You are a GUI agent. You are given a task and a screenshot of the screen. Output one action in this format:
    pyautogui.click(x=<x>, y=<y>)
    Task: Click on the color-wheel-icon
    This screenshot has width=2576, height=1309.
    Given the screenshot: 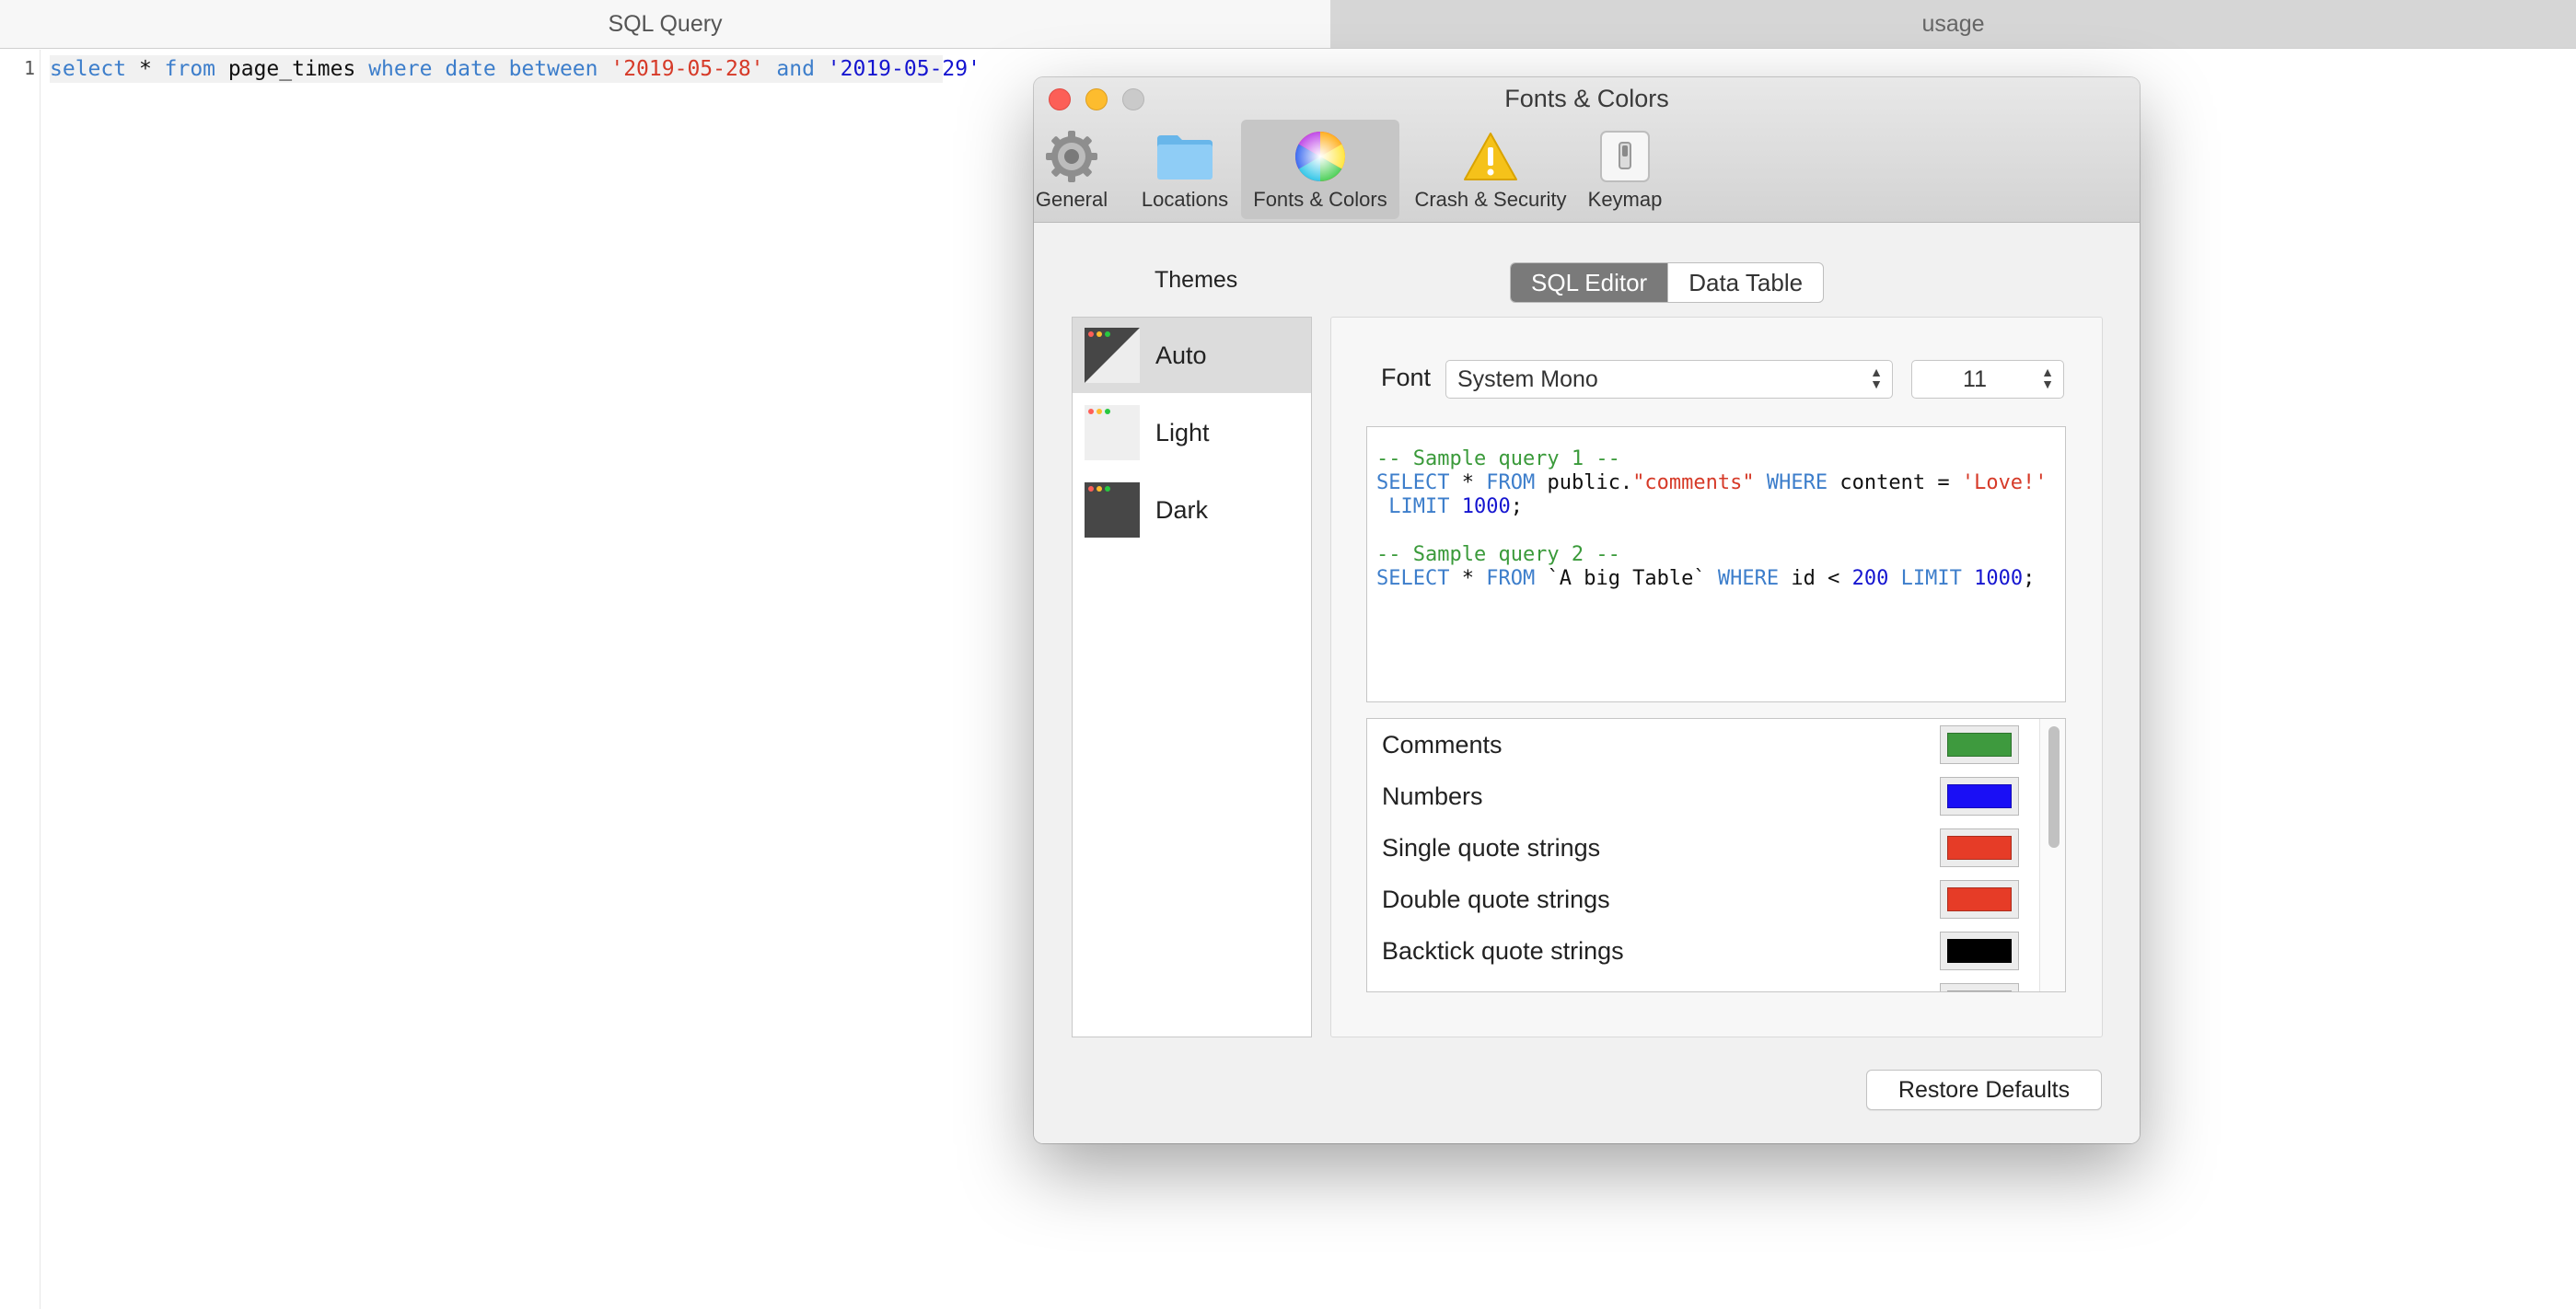 What is the action you would take?
    pyautogui.click(x=1320, y=156)
    